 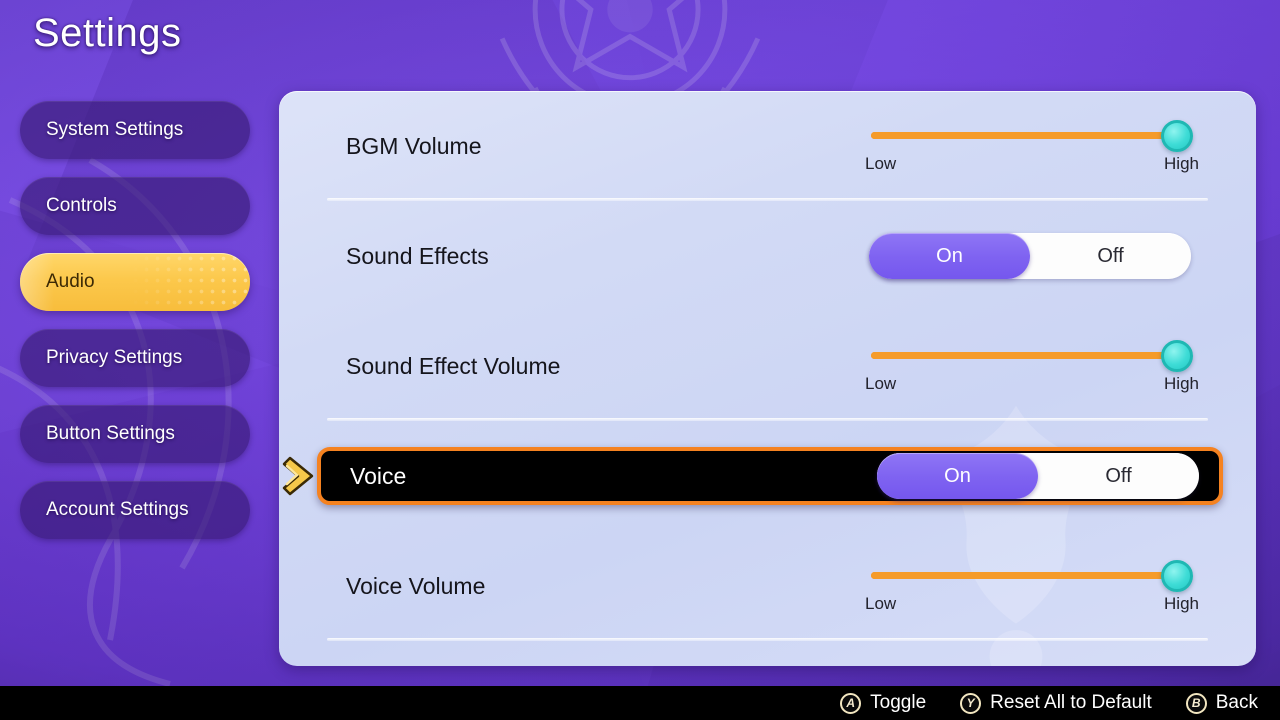 I want to click on sidebar-item-button-settings: Button Settings, so click(x=135, y=434).